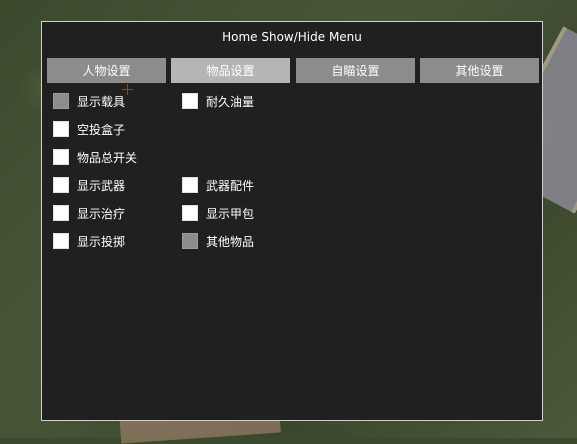  I want to click on show-weapons-checkbox, so click(61, 185).